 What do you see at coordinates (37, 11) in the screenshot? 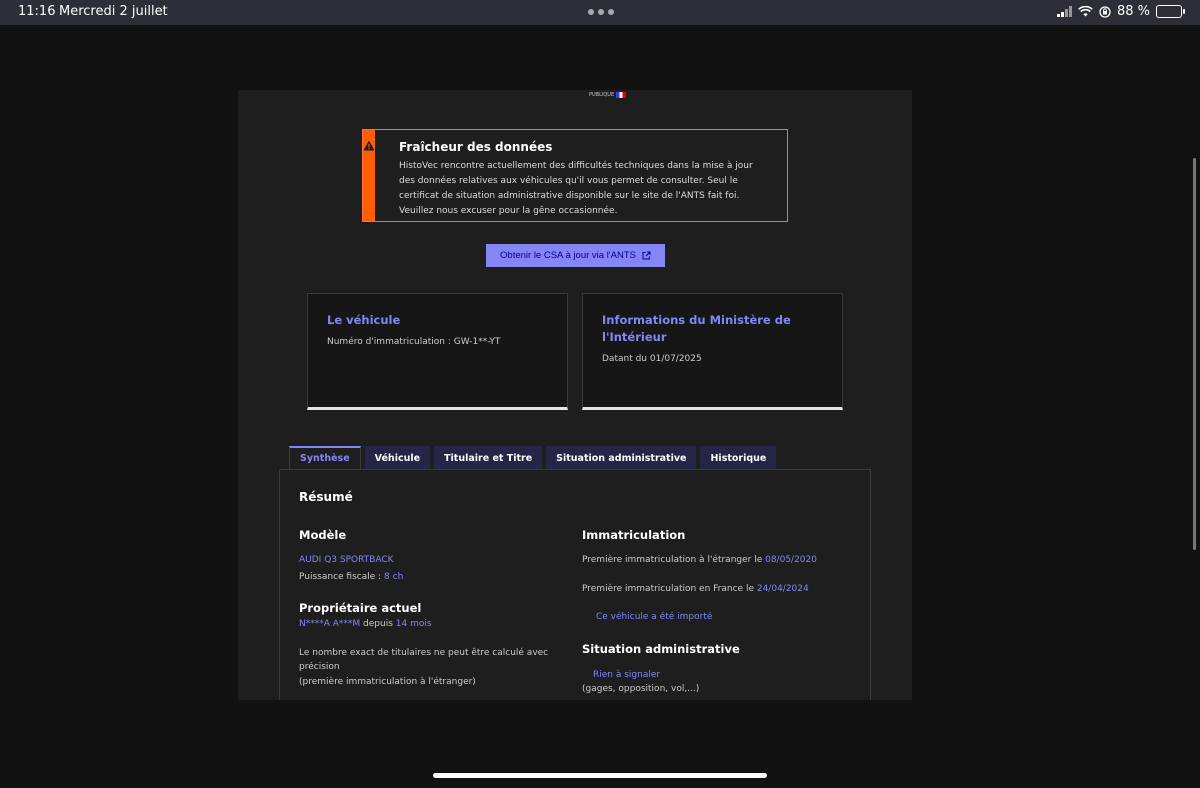
I see `status-time: 11:16` at bounding box center [37, 11].